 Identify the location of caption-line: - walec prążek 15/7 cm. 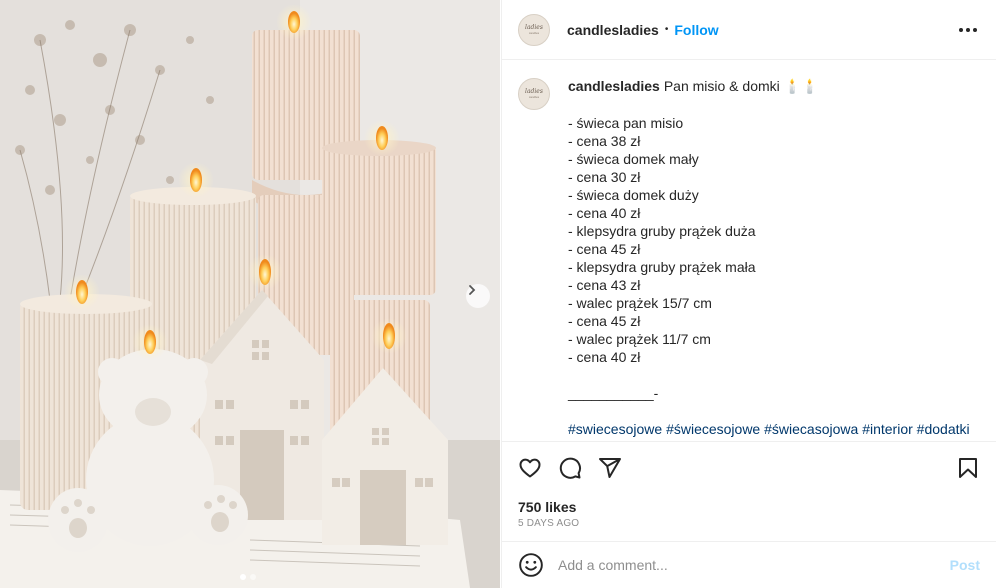
(640, 303).